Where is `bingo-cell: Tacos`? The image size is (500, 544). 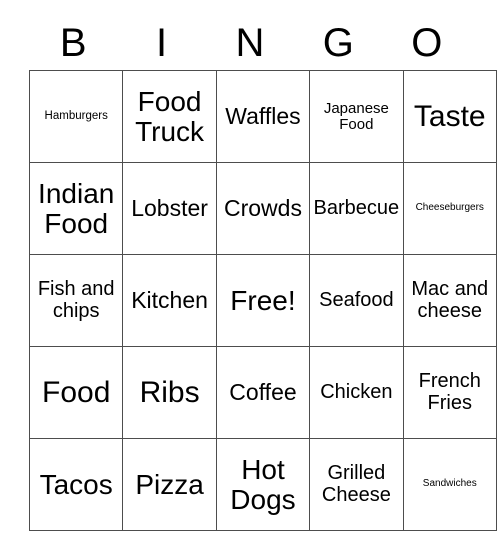 bingo-cell: Tacos is located at coordinates (76, 484).